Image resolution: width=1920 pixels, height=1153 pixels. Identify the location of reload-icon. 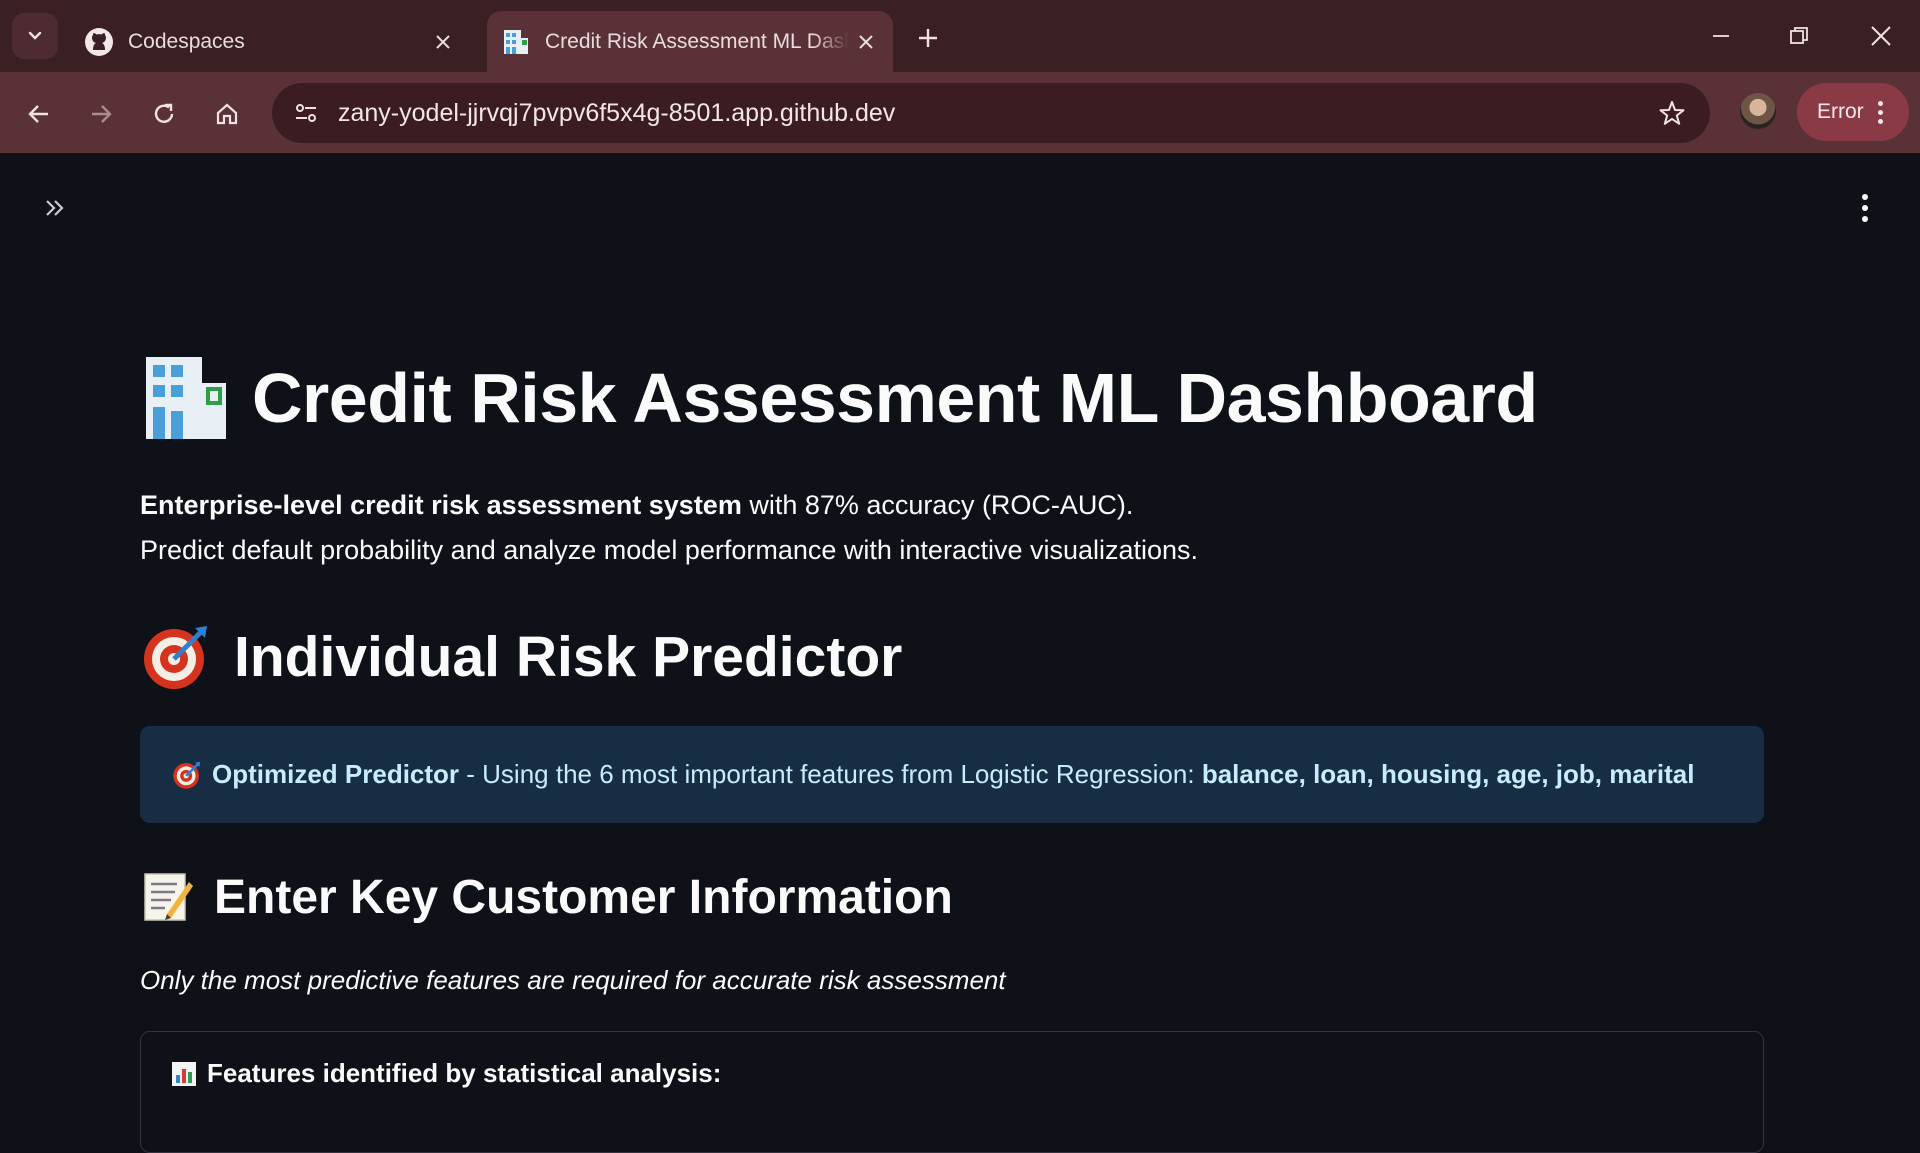
(164, 113).